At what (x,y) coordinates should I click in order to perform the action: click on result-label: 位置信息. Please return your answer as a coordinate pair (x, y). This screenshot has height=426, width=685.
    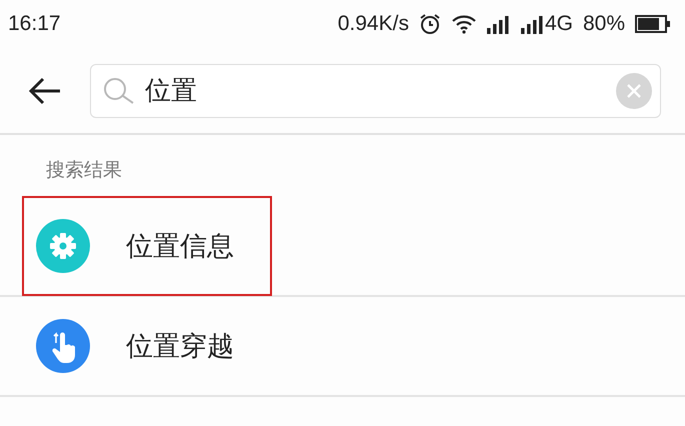
    Looking at the image, I should click on (180, 247).